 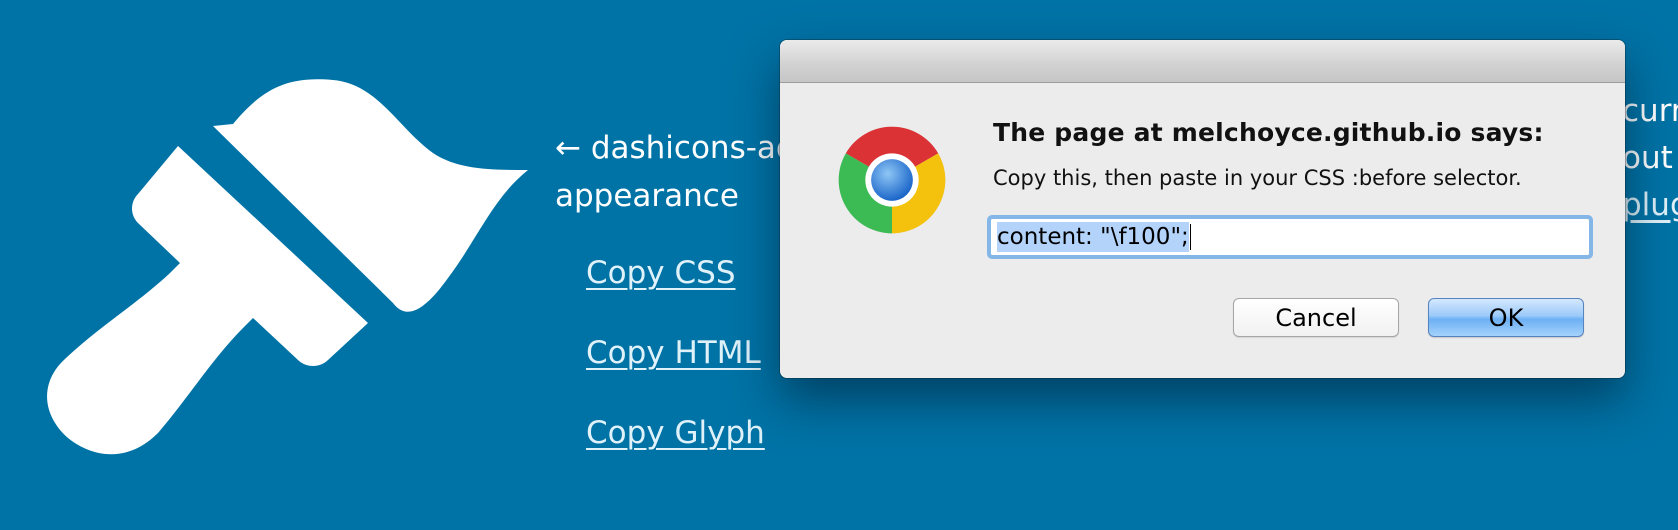 I want to click on text-caret, so click(x=1190, y=237).